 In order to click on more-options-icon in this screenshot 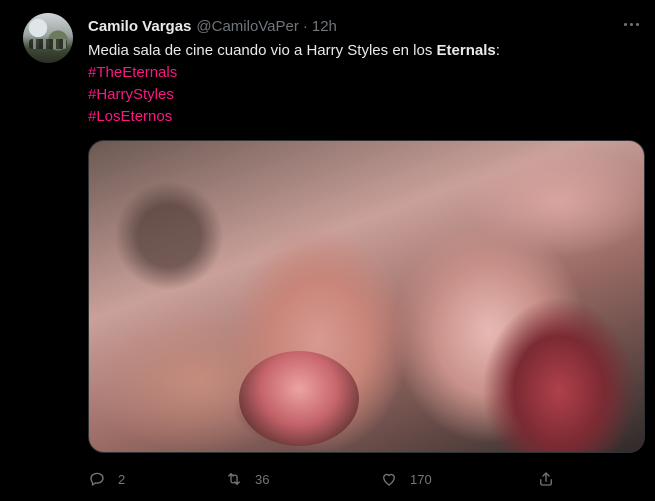, I will do `click(631, 24)`.